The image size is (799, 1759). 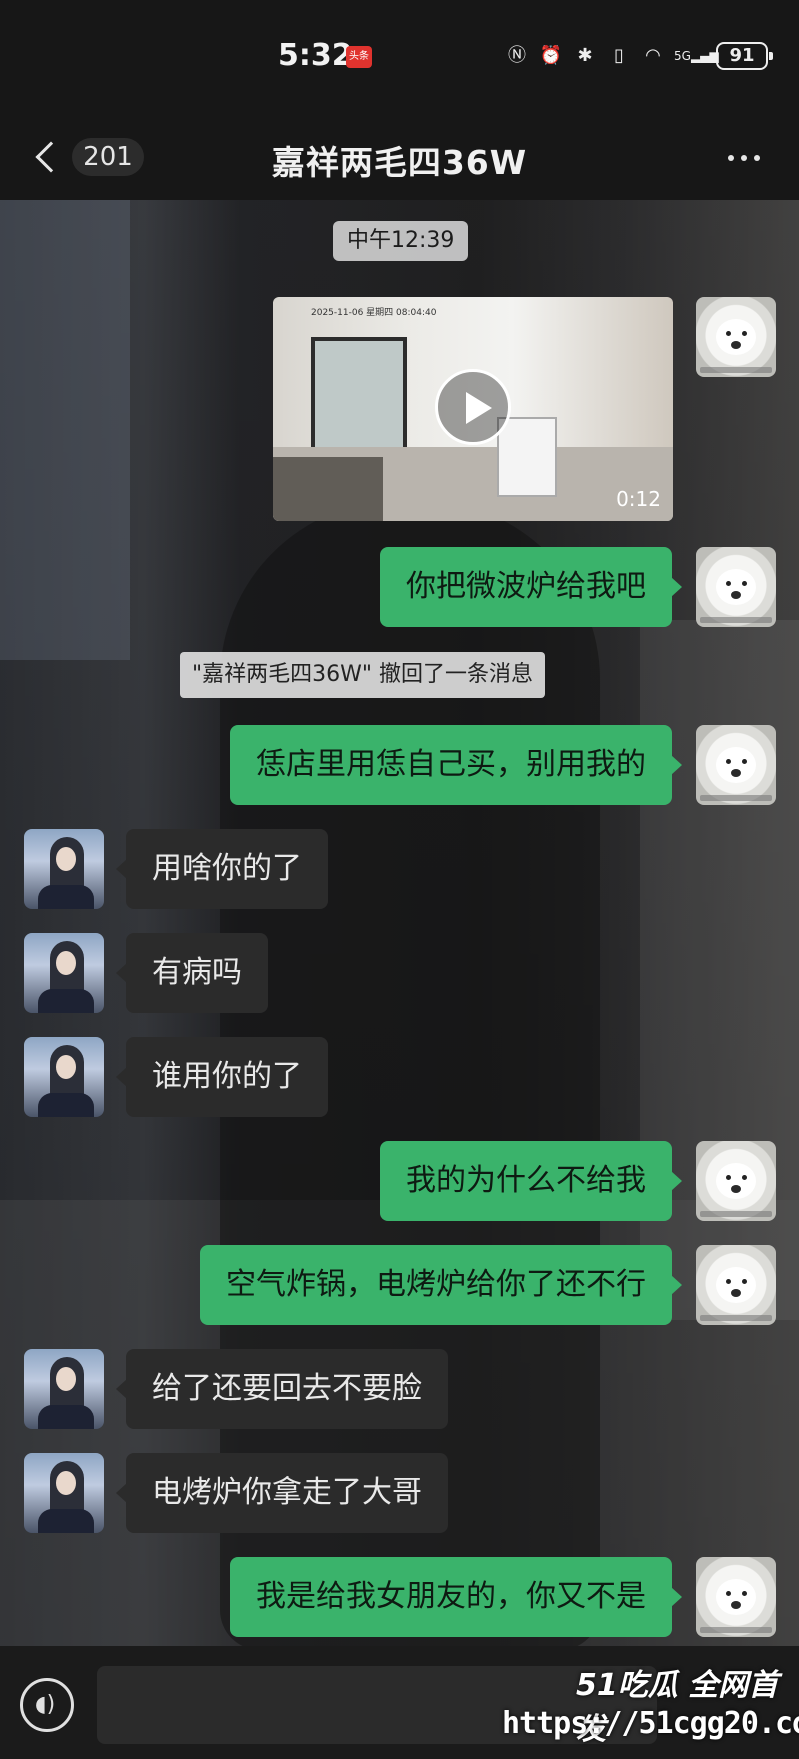 I want to click on incoming-message-bubble: 给了还要回去不要脸, so click(x=282, y=1389).